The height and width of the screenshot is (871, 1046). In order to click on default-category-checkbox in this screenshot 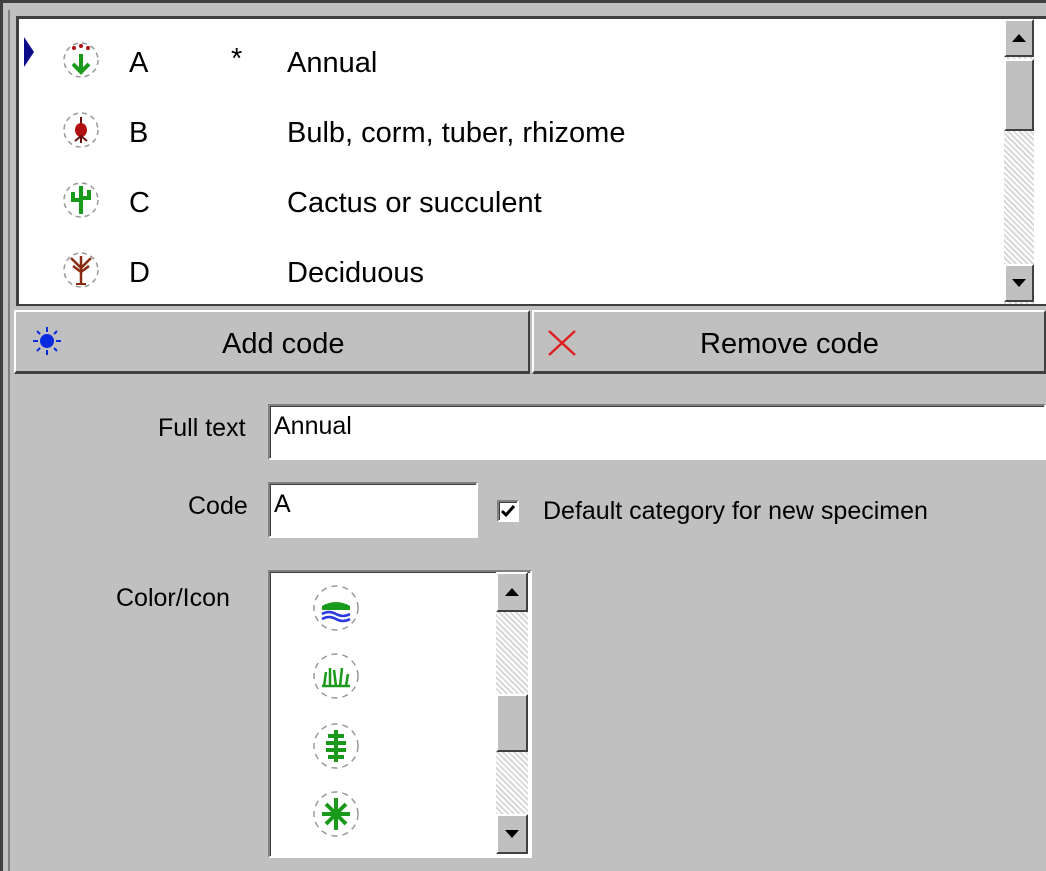, I will do `click(508, 511)`.